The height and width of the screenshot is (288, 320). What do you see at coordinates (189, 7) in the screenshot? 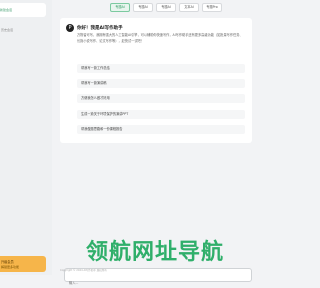
I see `tab-4: 文本AI` at bounding box center [189, 7].